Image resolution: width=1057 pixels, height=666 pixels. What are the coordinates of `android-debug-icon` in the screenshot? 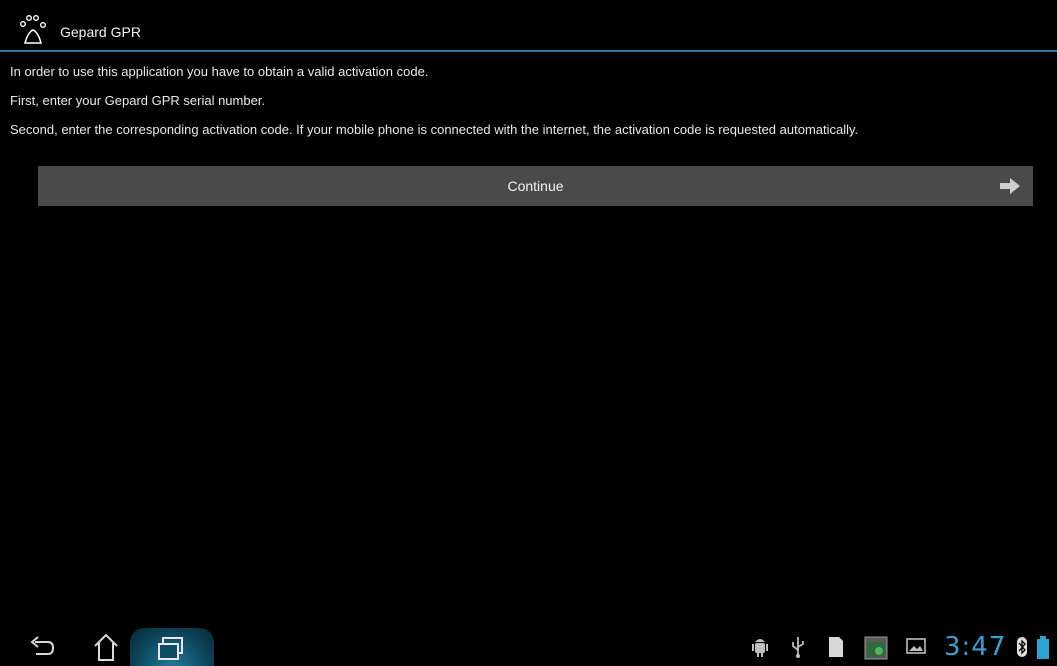 It's located at (760, 648).